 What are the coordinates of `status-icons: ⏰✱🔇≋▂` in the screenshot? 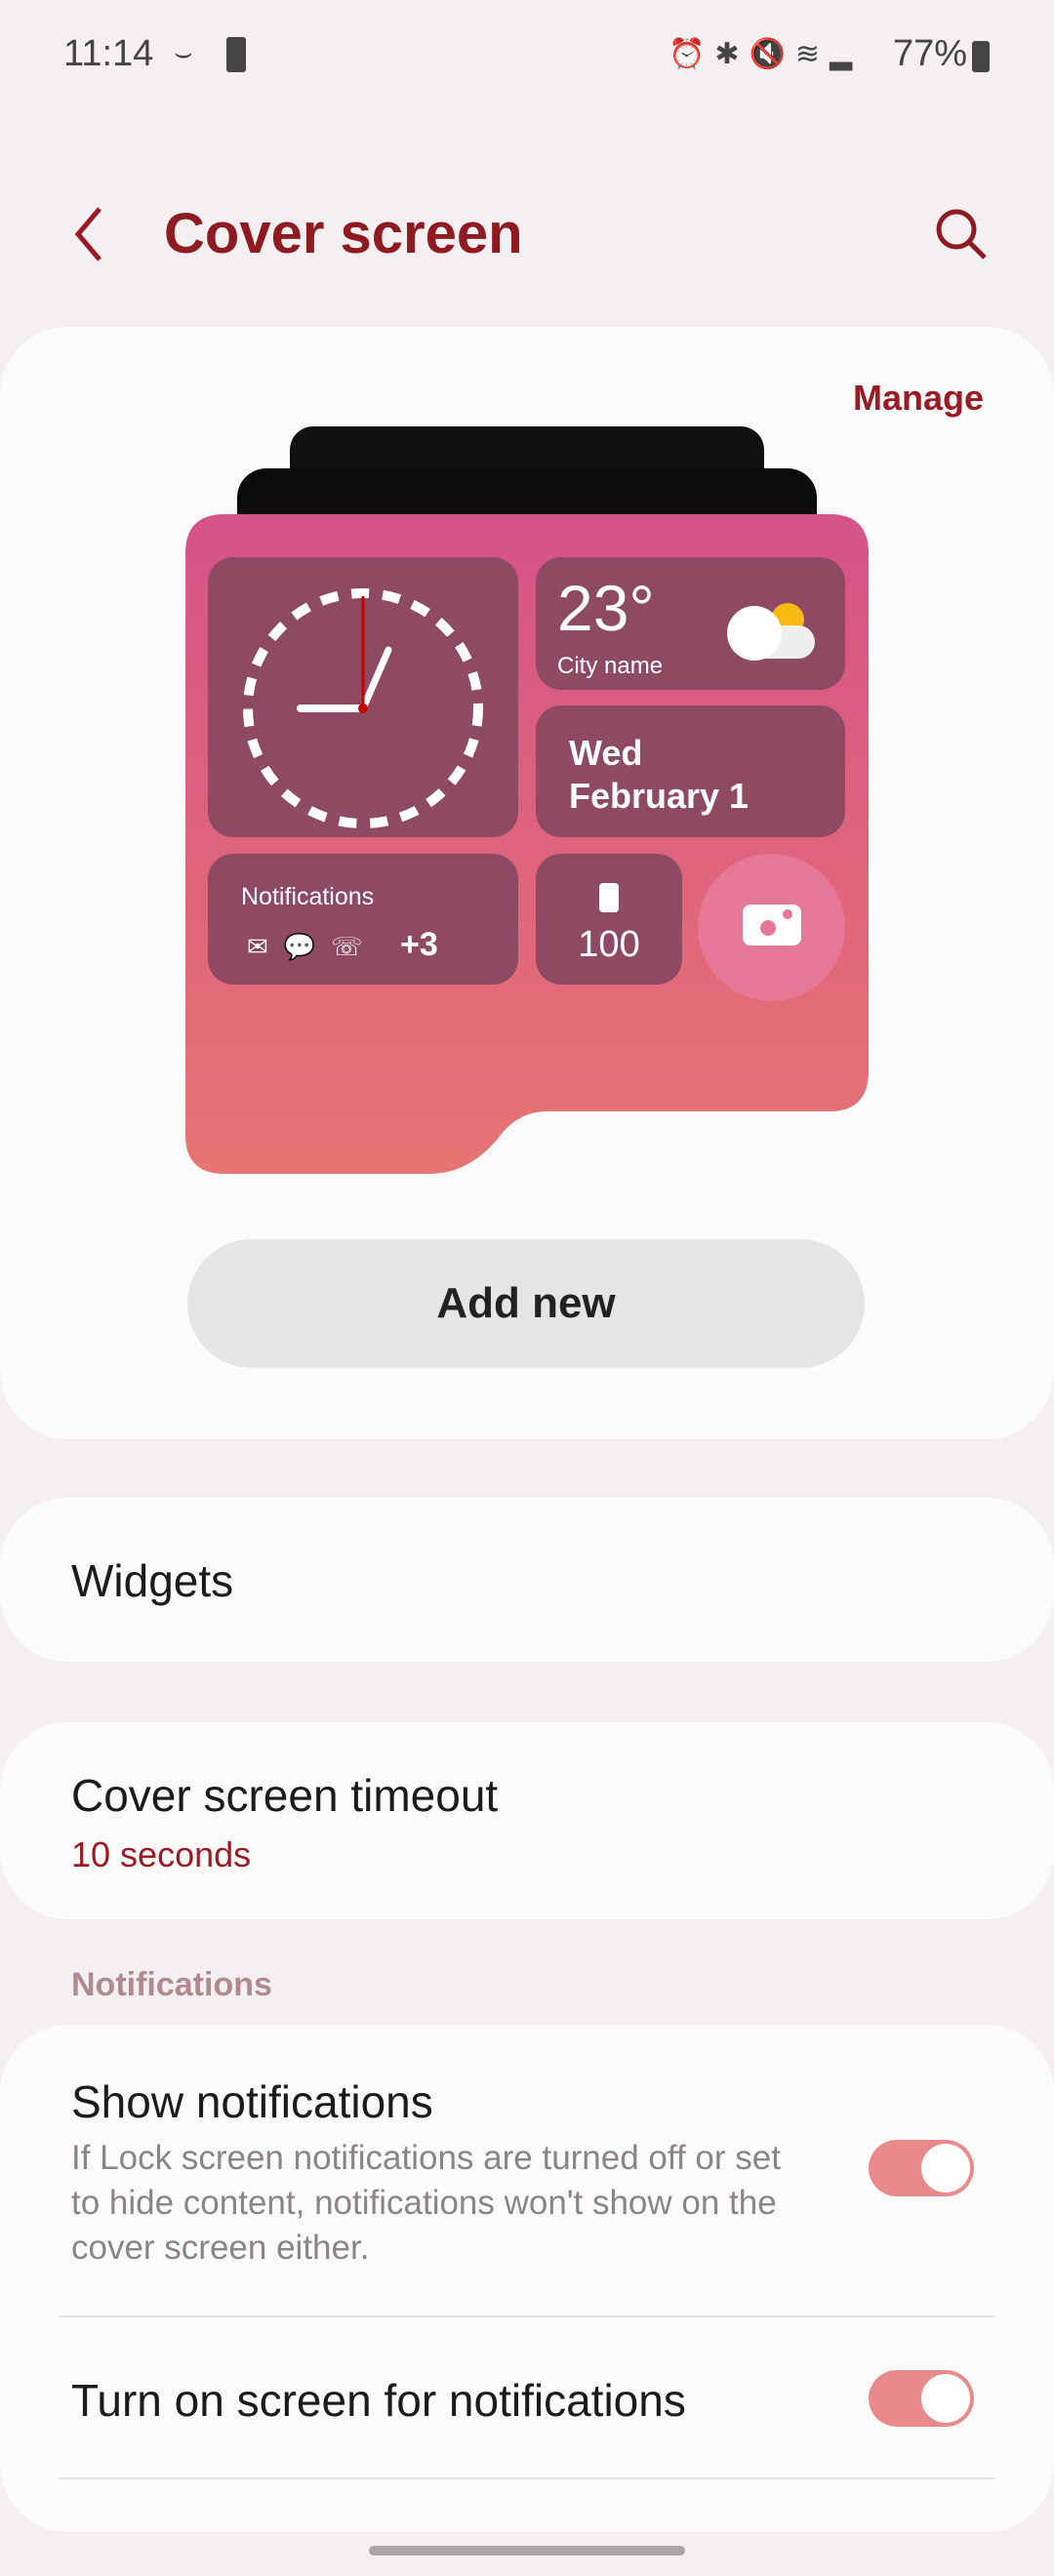 It's located at (766, 54).